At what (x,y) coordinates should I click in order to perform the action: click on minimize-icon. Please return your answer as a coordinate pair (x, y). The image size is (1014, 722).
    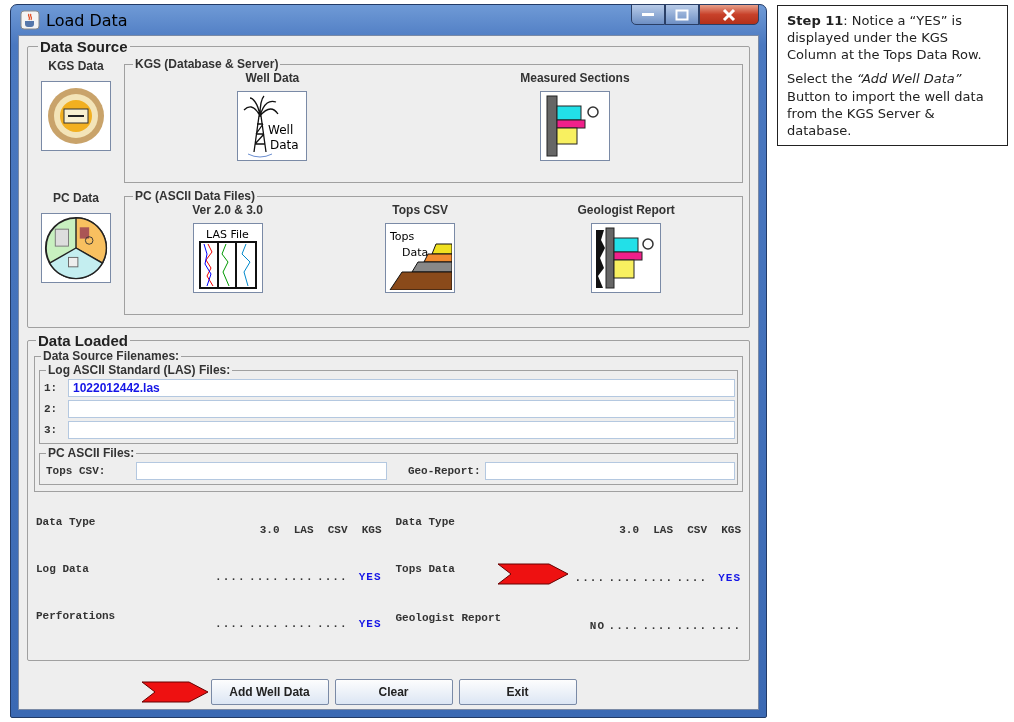
    Looking at the image, I should click on (648, 14).